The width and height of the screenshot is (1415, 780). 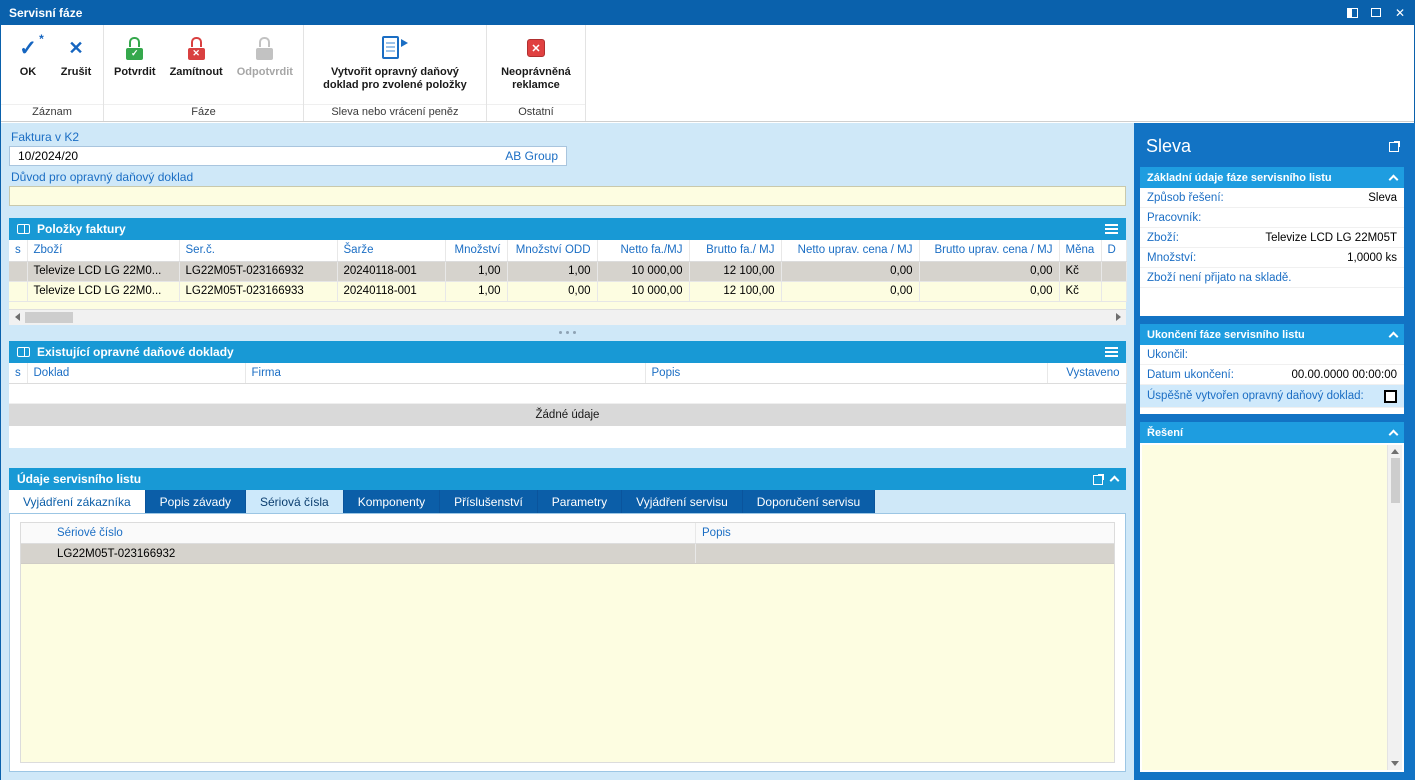 I want to click on col-sarze: Šarže, so click(x=391, y=251).